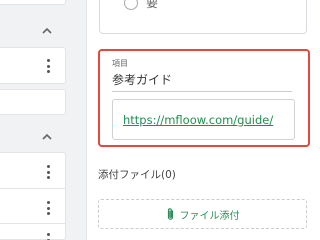  Describe the element at coordinates (120, 63) in the screenshot. I see `item-field-label: 項目` at that location.